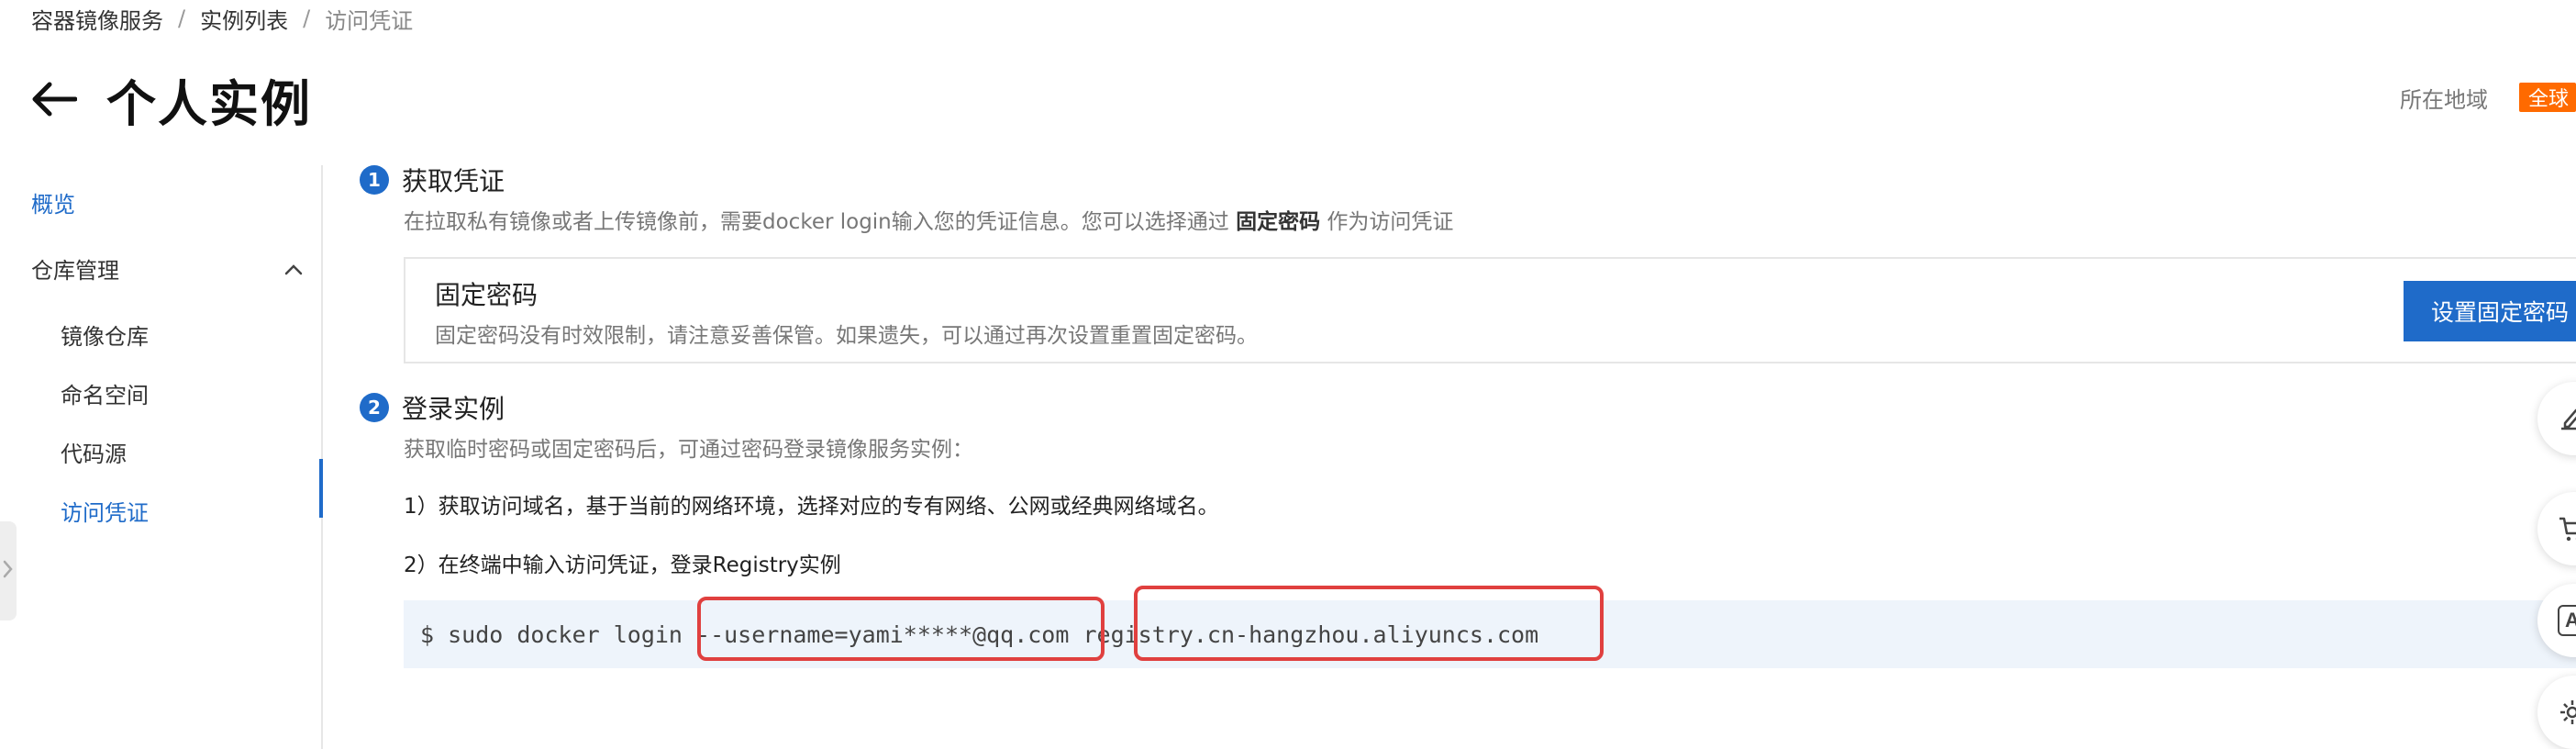 Image resolution: width=2576 pixels, height=749 pixels. I want to click on arrow-left-icon, so click(53, 99).